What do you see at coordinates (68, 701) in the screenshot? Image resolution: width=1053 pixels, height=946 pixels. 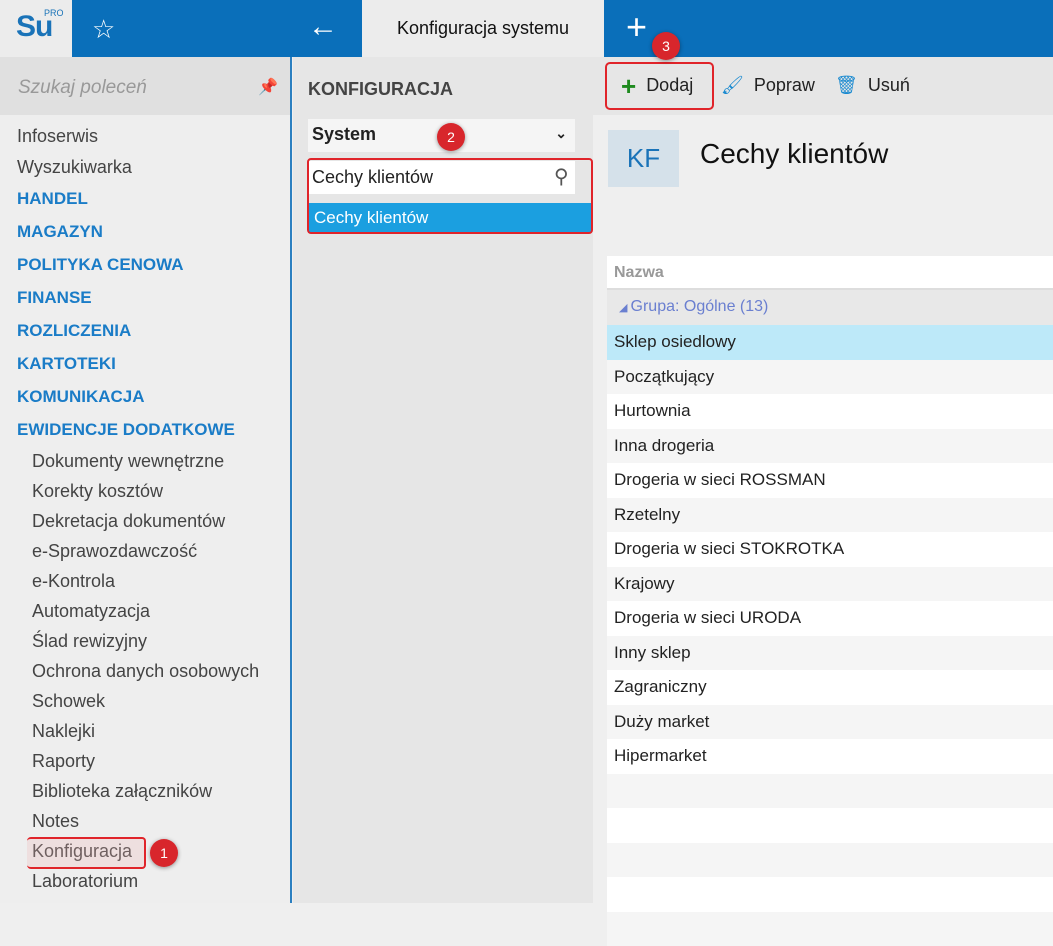 I see `sidebar-subitem: Schowek` at bounding box center [68, 701].